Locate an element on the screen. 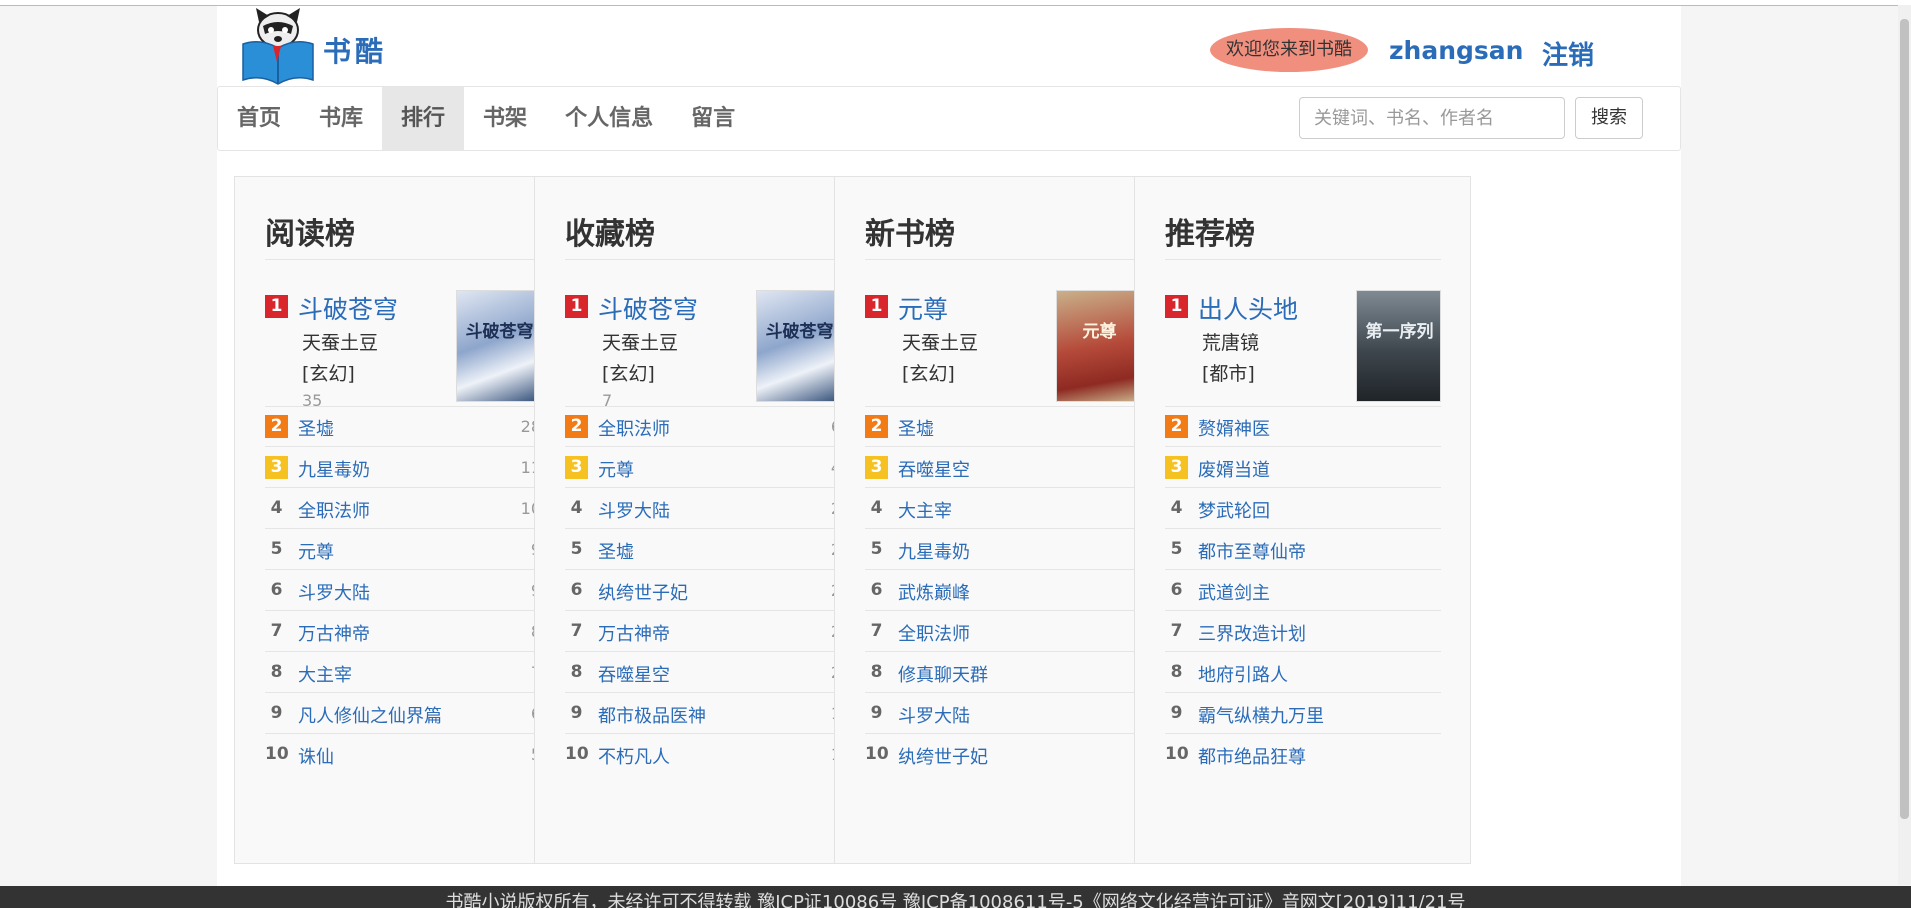 The height and width of the screenshot is (908, 1911). ranking-row: 7万古神帝2 is located at coordinates (703, 631).